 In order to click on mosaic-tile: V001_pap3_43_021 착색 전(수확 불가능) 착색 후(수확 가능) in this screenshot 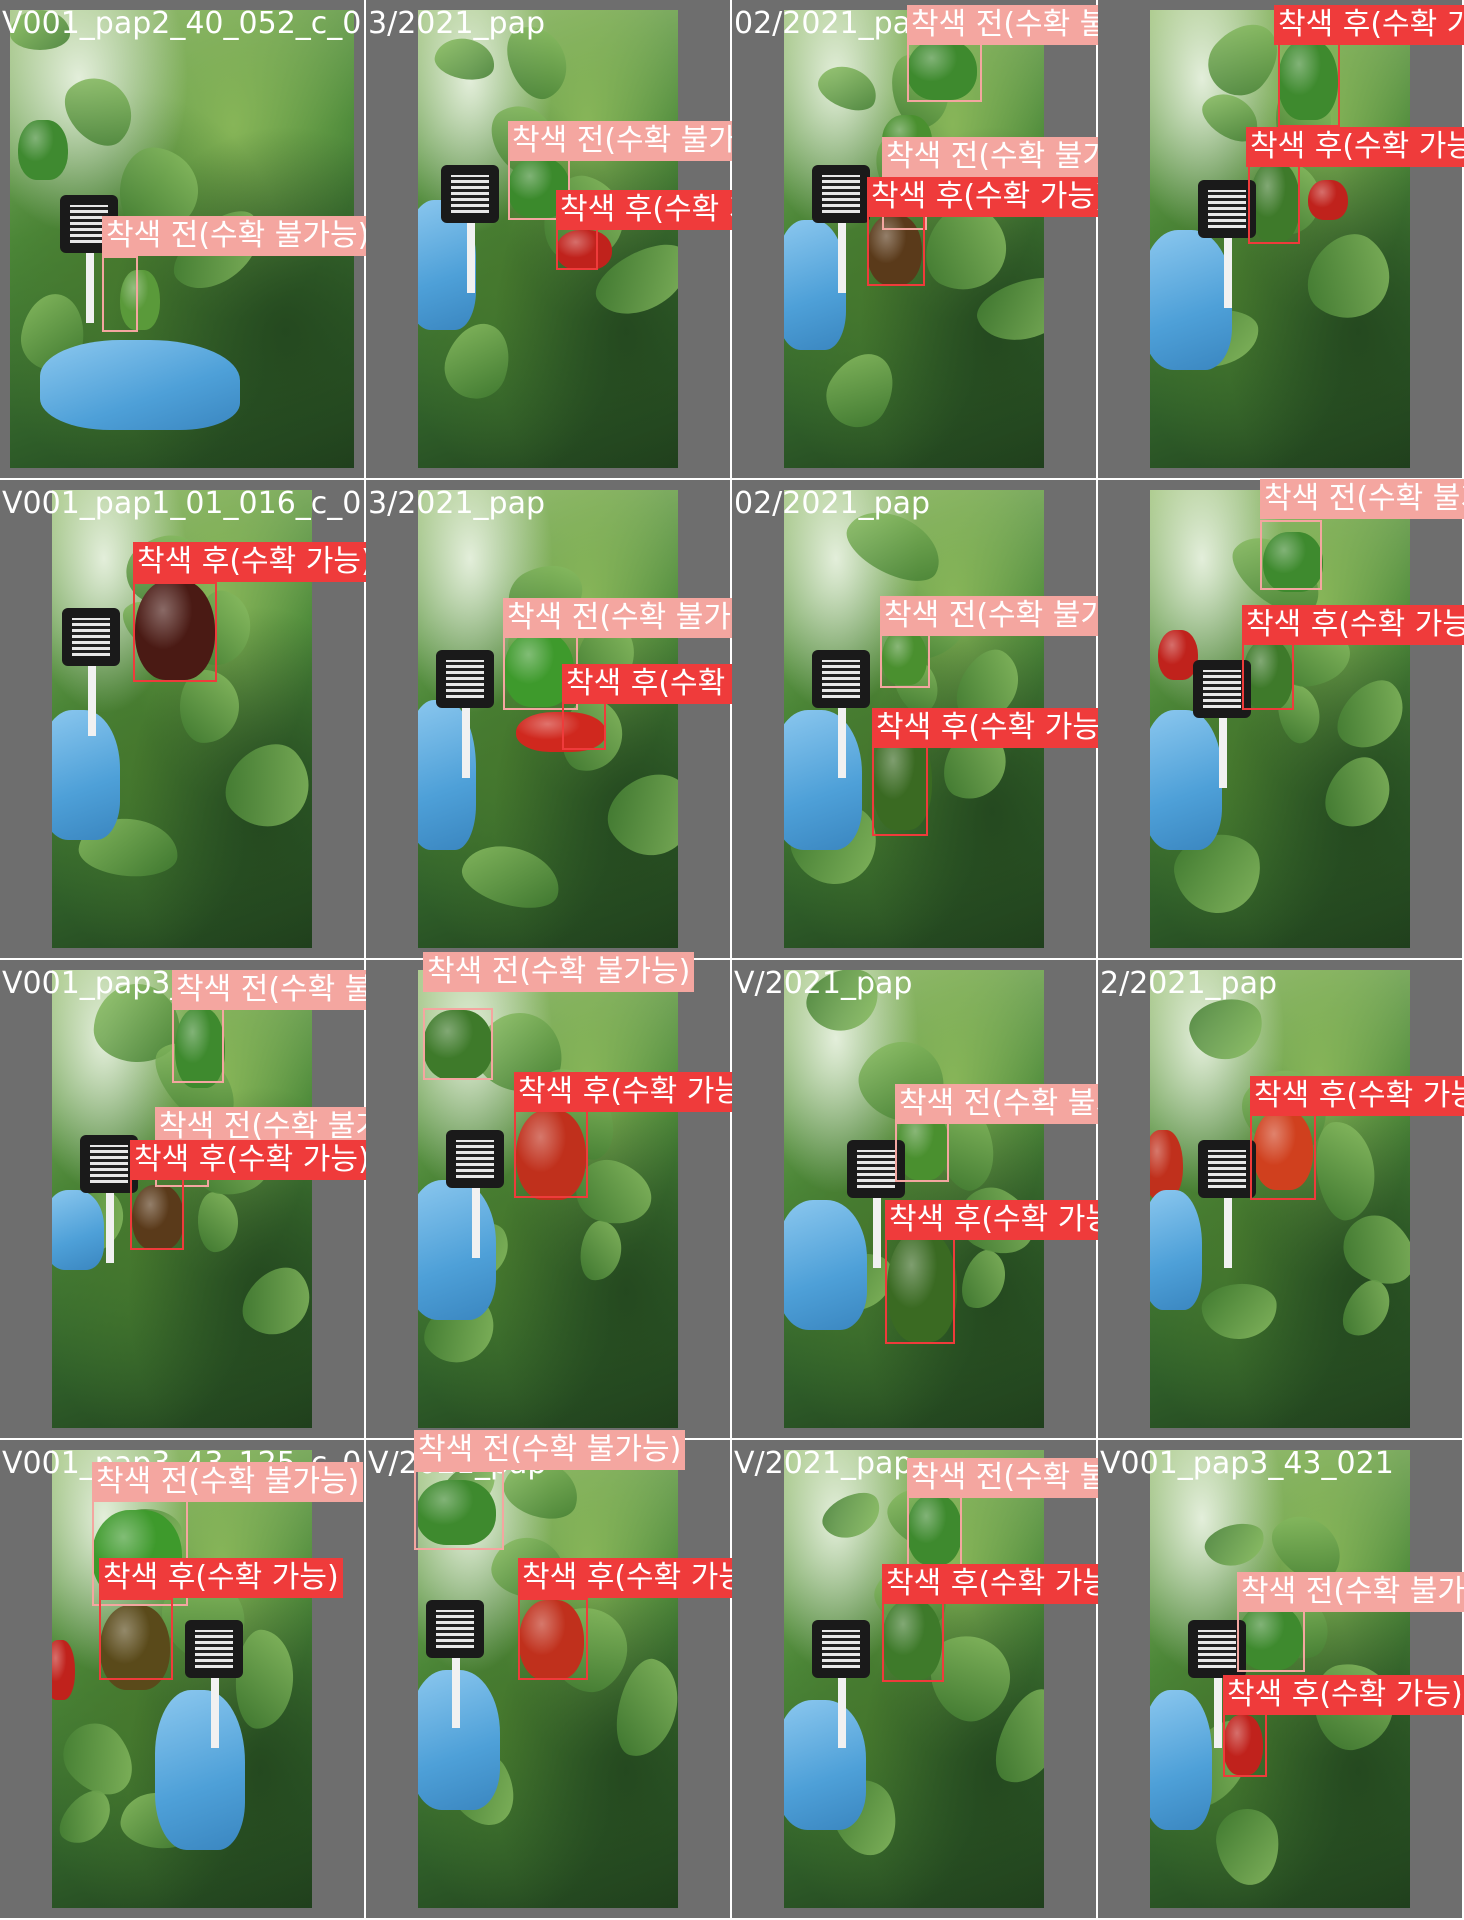, I will do `click(1281, 1680)`.